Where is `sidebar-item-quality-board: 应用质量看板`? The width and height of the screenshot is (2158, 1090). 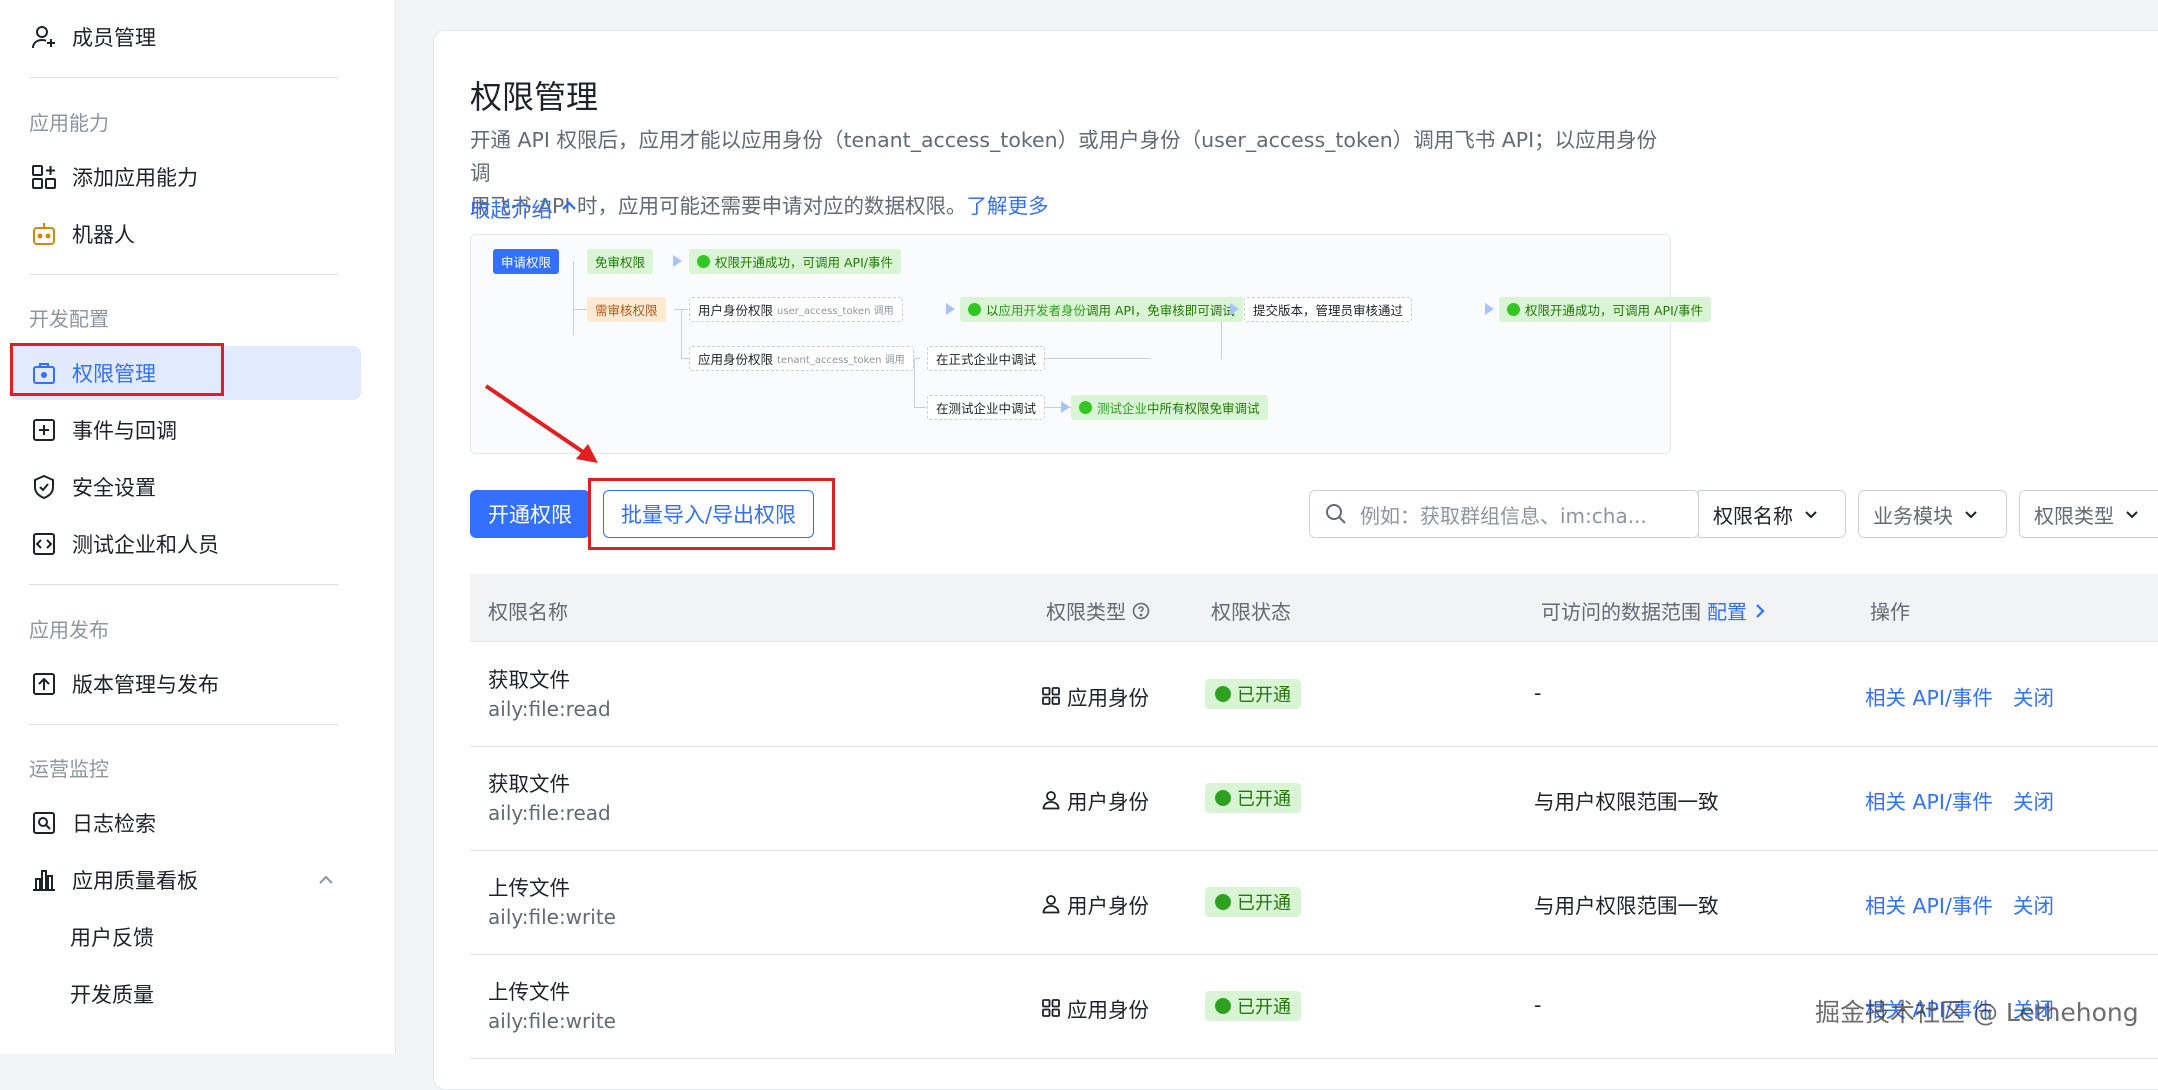
sidebar-item-quality-board: 应用质量看板 is located at coordinates (185, 880).